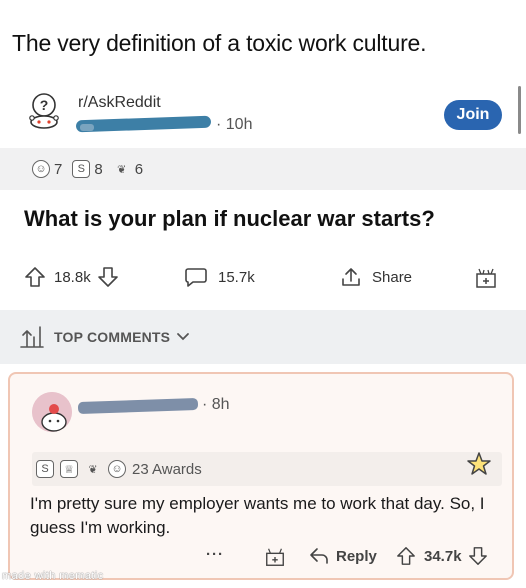  What do you see at coordinates (128, 169) in the screenshot?
I see `award-wholesome: ❦ 6` at bounding box center [128, 169].